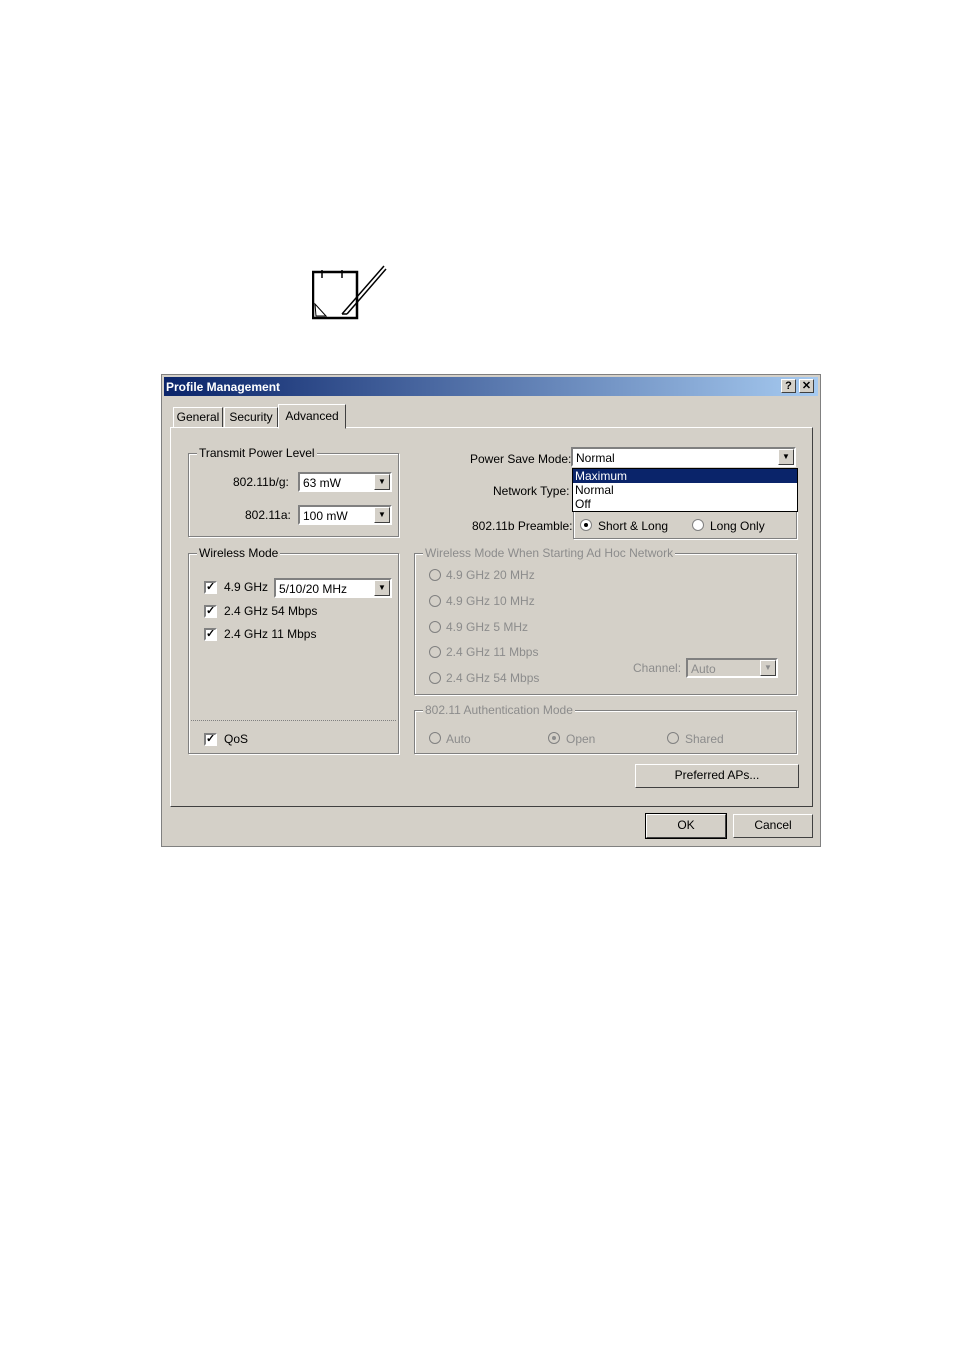  I want to click on preamble-long-only-radio, so click(698, 525).